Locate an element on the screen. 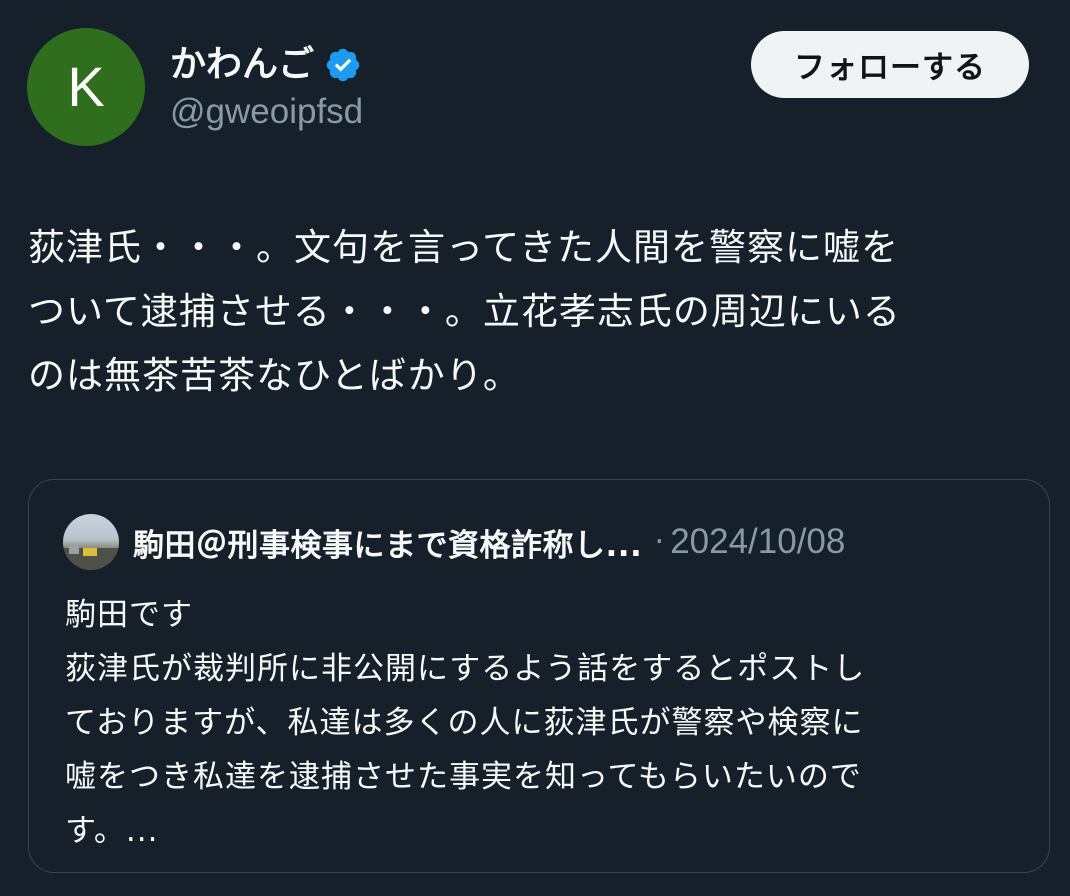  tweet-text-line: ついて逮捕させる・・・。立花孝志氏の周辺にいる is located at coordinates (464, 311).